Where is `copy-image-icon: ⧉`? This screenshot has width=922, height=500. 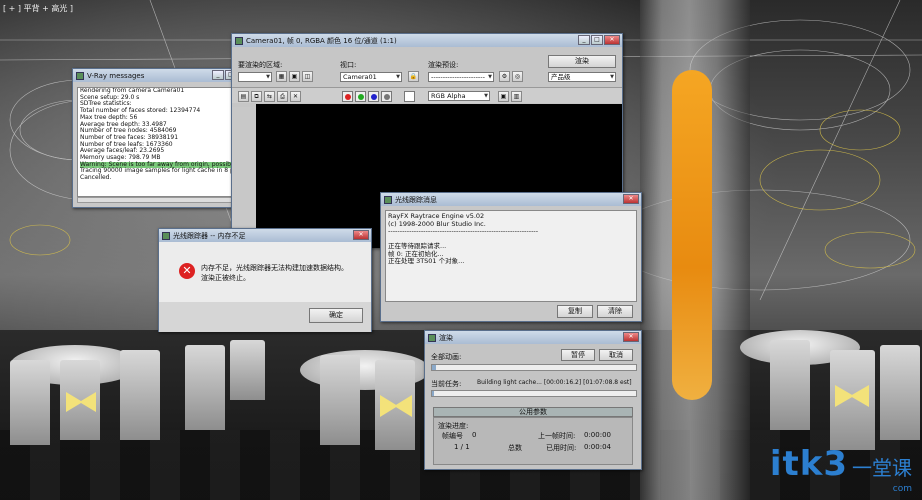
copy-image-icon: ⧉ is located at coordinates (256, 96).